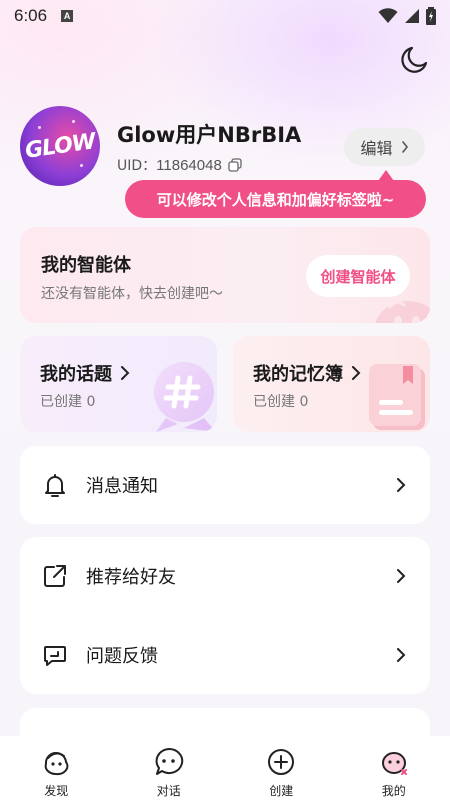 This screenshot has height=800, width=450. I want to click on create-agent-button: 创建智能体, so click(358, 276).